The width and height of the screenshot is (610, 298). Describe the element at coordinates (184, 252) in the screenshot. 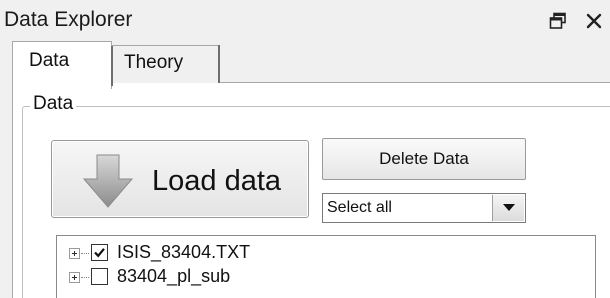

I see `tree-item-label: ISIS_83404.TXT` at that location.